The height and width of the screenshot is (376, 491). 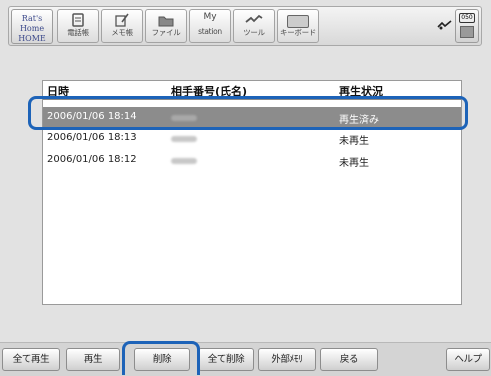 I want to click on memo-button: メモ帳, so click(x=122, y=26).